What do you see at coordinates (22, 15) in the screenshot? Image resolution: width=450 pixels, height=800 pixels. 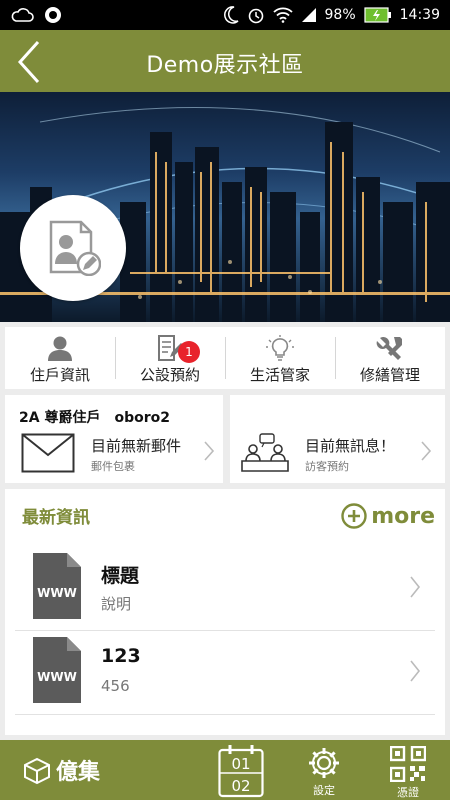 I see `cloud-icon` at bounding box center [22, 15].